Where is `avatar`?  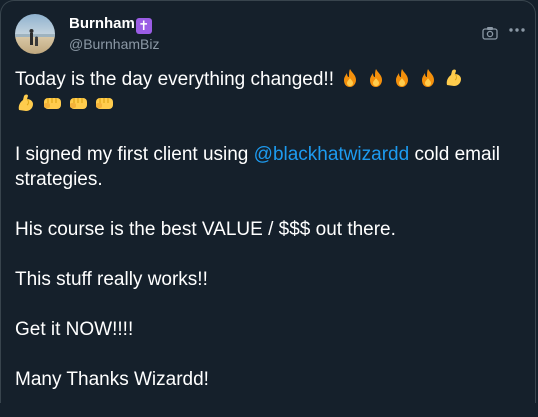
avatar is located at coordinates (35, 34).